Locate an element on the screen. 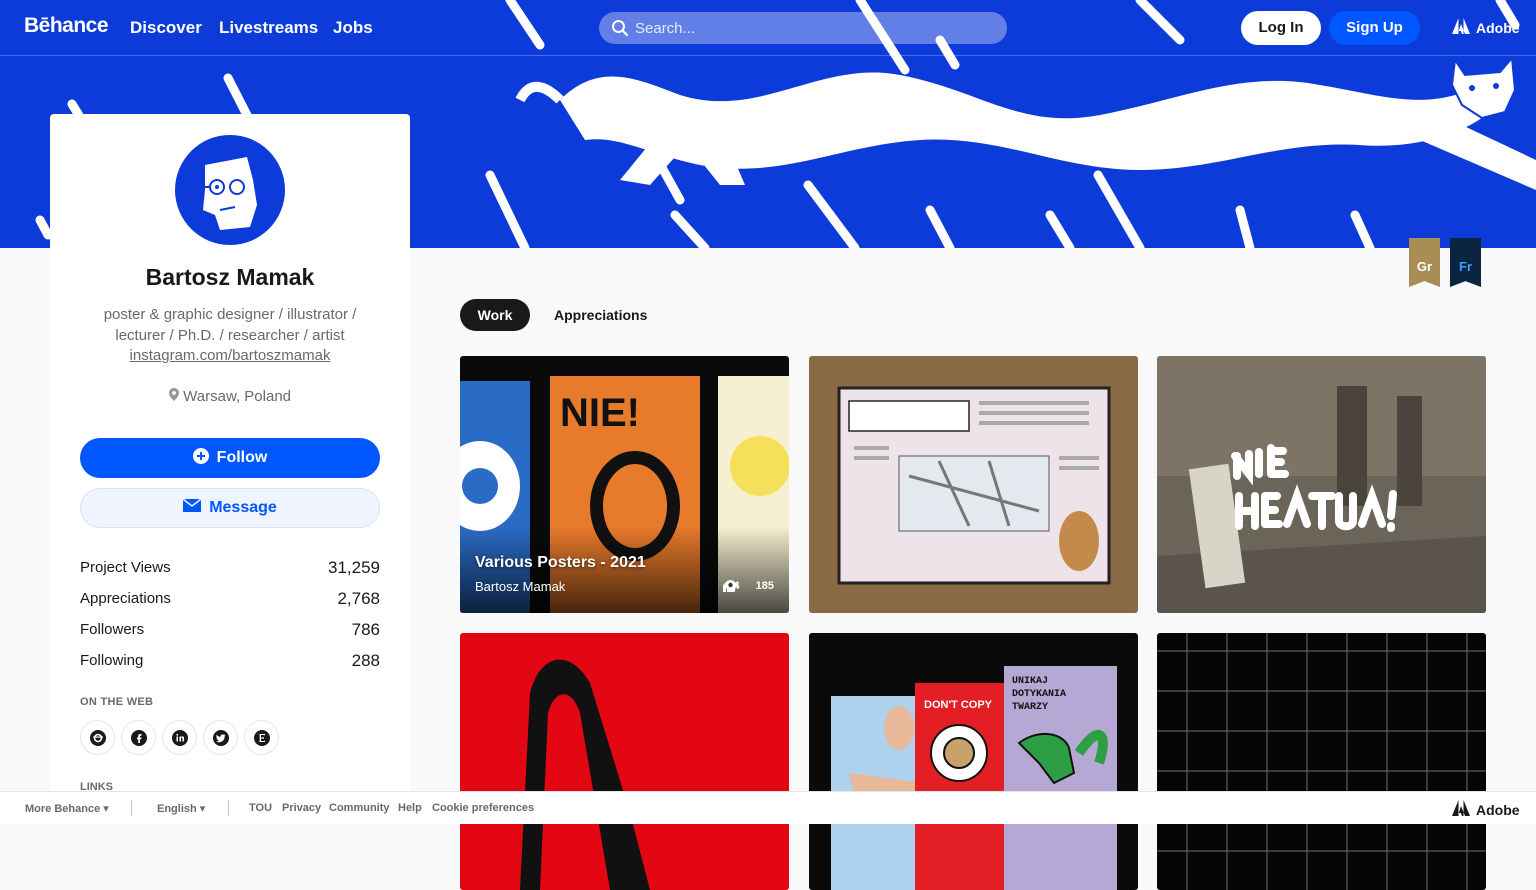 The width and height of the screenshot is (1536, 890). svg-text: TWARZY is located at coordinates (1030, 707).